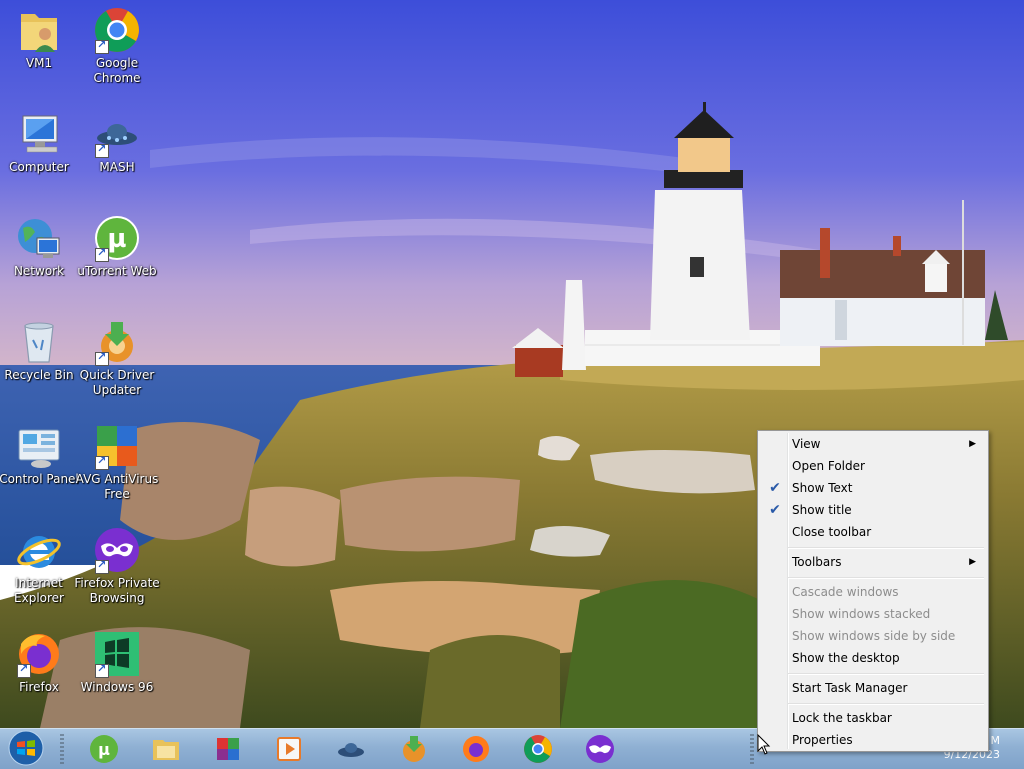 The width and height of the screenshot is (1024, 769). What do you see at coordinates (873, 740) in the screenshot?
I see `menu-item-properties: Properties` at bounding box center [873, 740].